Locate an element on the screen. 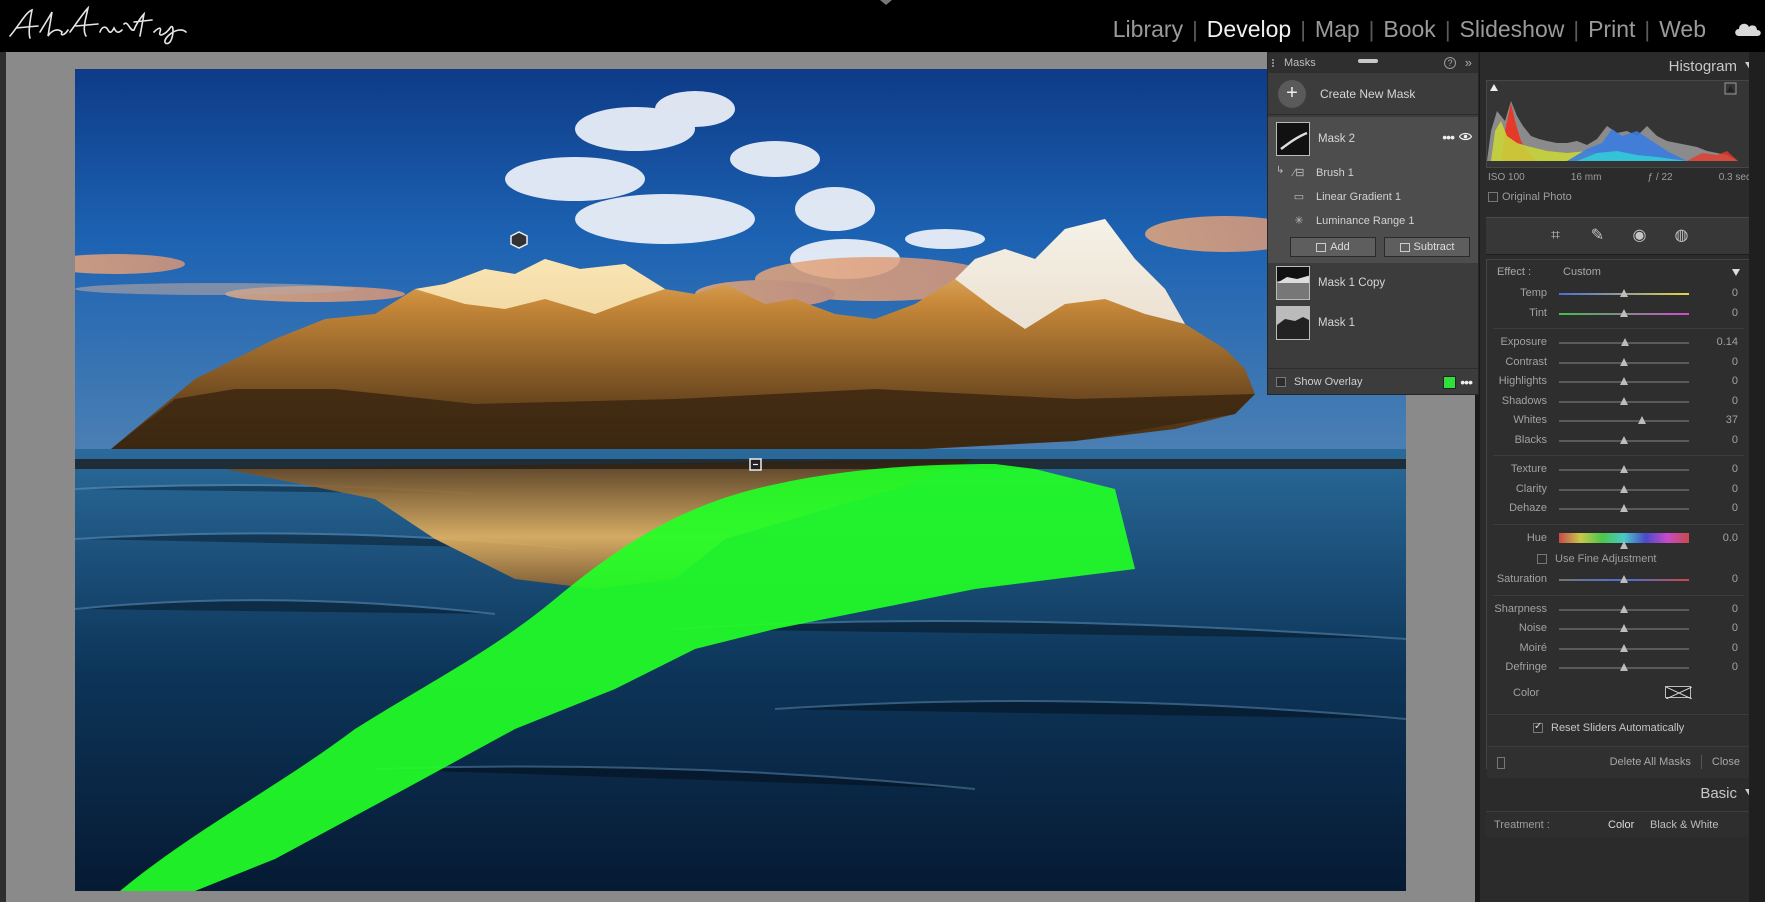 The image size is (1765, 902). module-slideshow: Slideshow is located at coordinates (1512, 29).